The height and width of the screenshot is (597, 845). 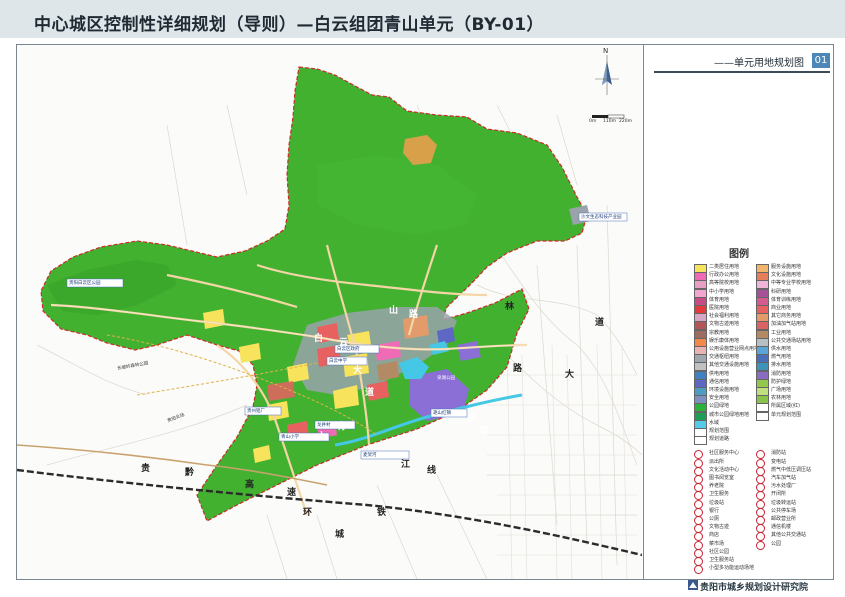 I want to click on place-label: 沙文生态科技产业园, so click(x=601, y=217).